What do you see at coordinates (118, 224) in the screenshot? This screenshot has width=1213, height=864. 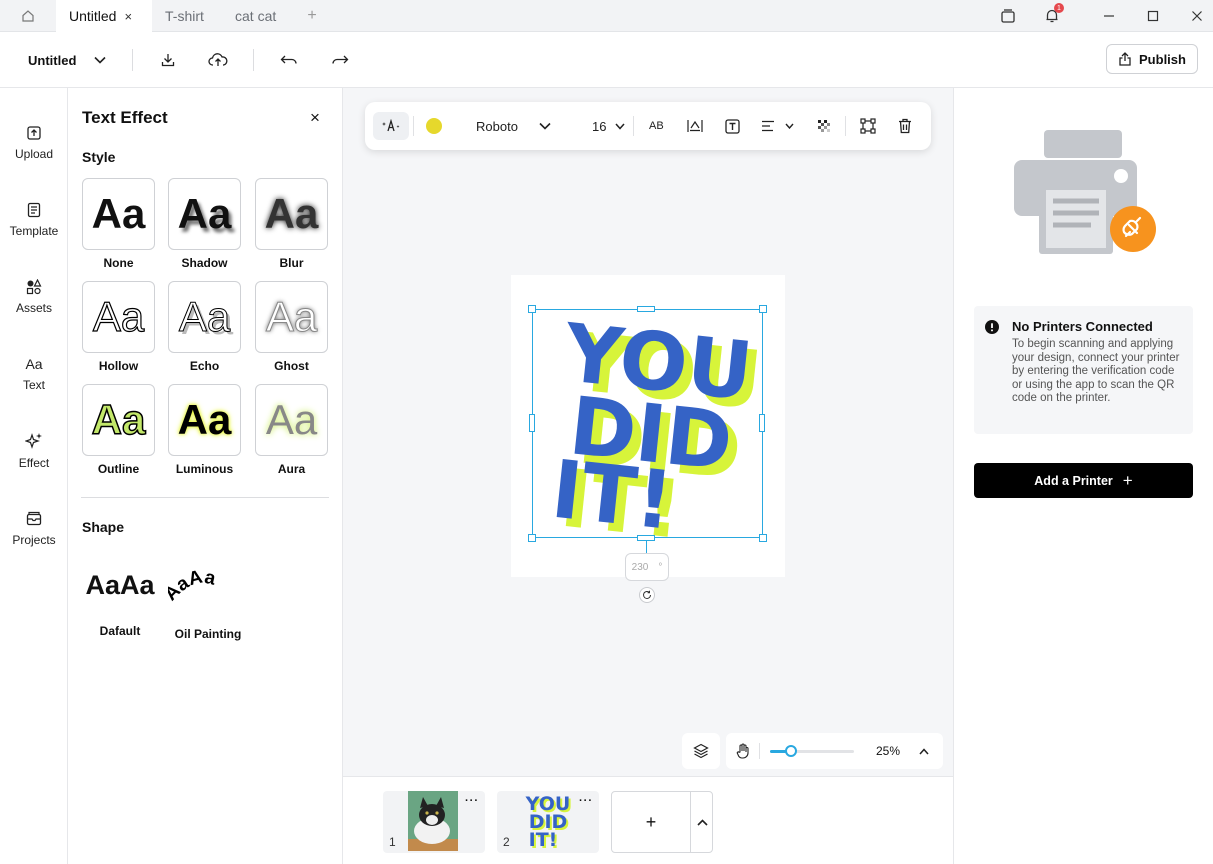 I see `effect-none: Aa None` at bounding box center [118, 224].